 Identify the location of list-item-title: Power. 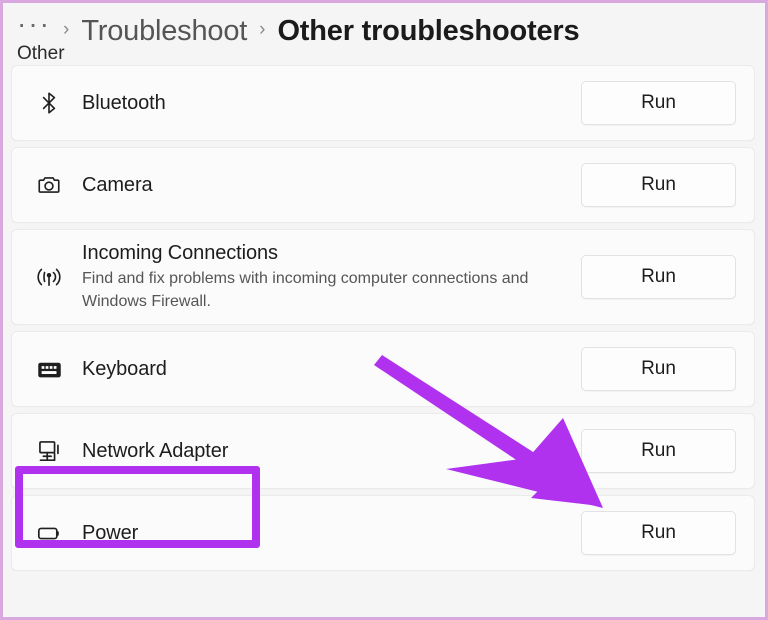
(110, 532).